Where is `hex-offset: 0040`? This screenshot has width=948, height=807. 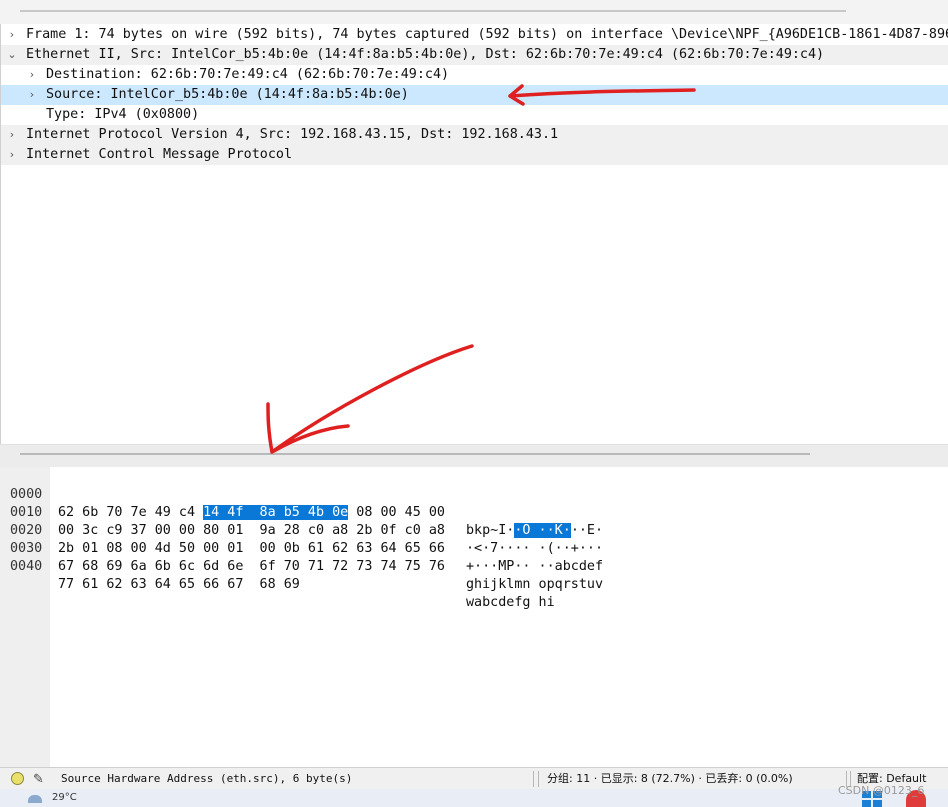 hex-offset: 0040 is located at coordinates (26, 566).